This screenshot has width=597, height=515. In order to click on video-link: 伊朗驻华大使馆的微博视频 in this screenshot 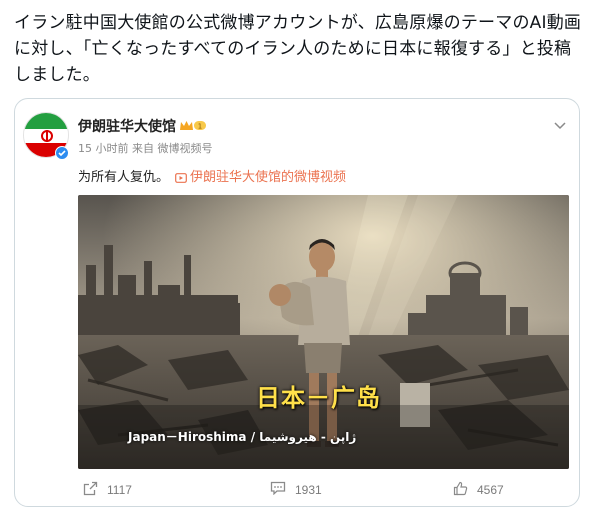, I will do `click(260, 177)`.